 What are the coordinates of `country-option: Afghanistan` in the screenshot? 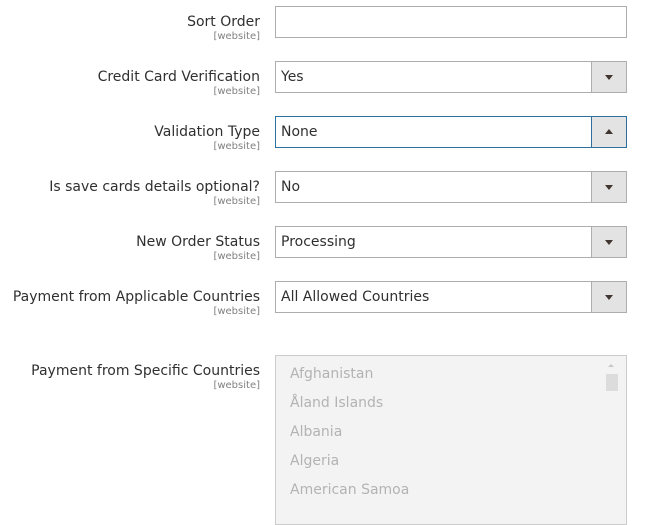 It's located at (331, 374).